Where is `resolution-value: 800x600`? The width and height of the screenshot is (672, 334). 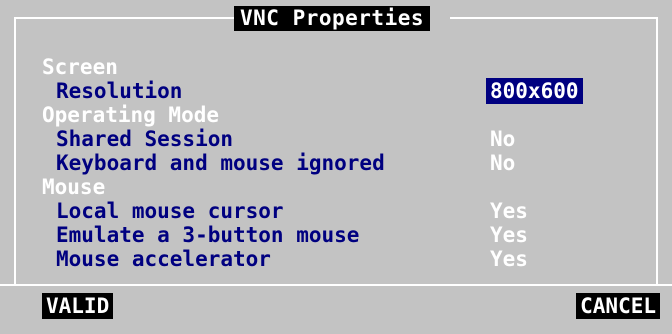 resolution-value: 800x600 is located at coordinates (534, 91).